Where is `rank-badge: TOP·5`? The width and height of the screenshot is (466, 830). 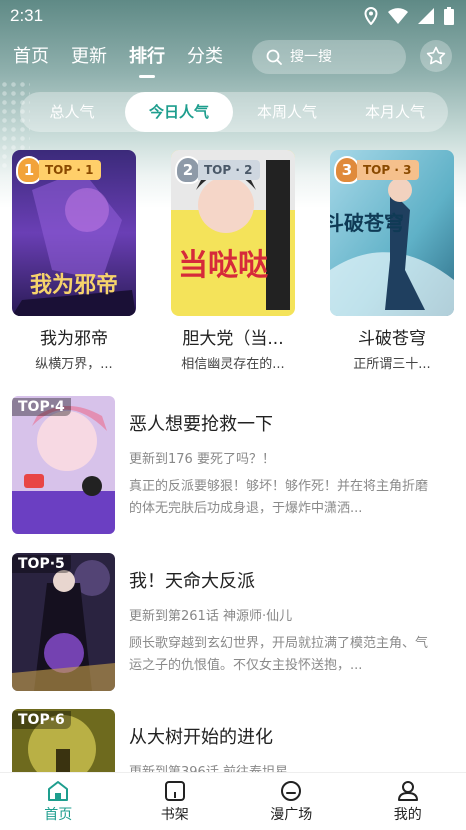 rank-badge: TOP·5 is located at coordinates (41, 564).